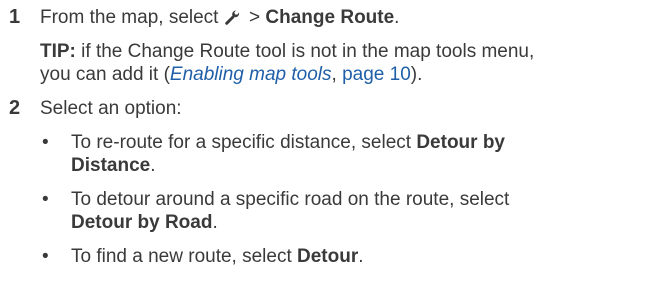 The image size is (662, 286). I want to click on step-text: Select an option:, so click(111, 108).